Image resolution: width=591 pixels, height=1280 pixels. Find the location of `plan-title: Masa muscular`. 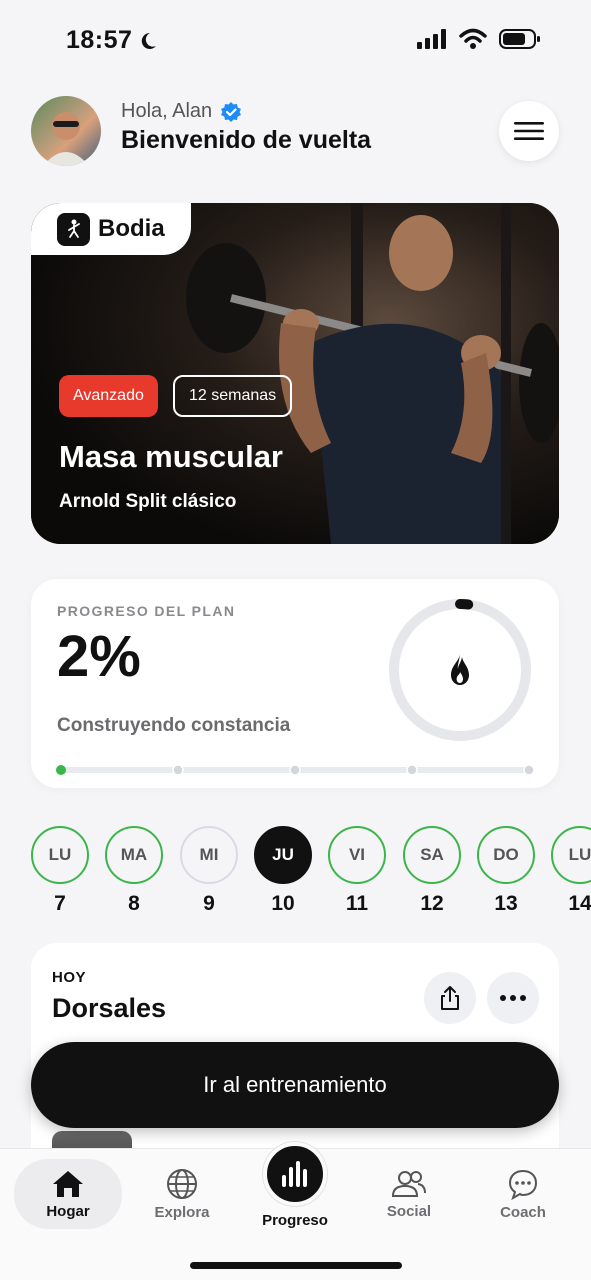

plan-title: Masa muscular is located at coordinates (171, 456).